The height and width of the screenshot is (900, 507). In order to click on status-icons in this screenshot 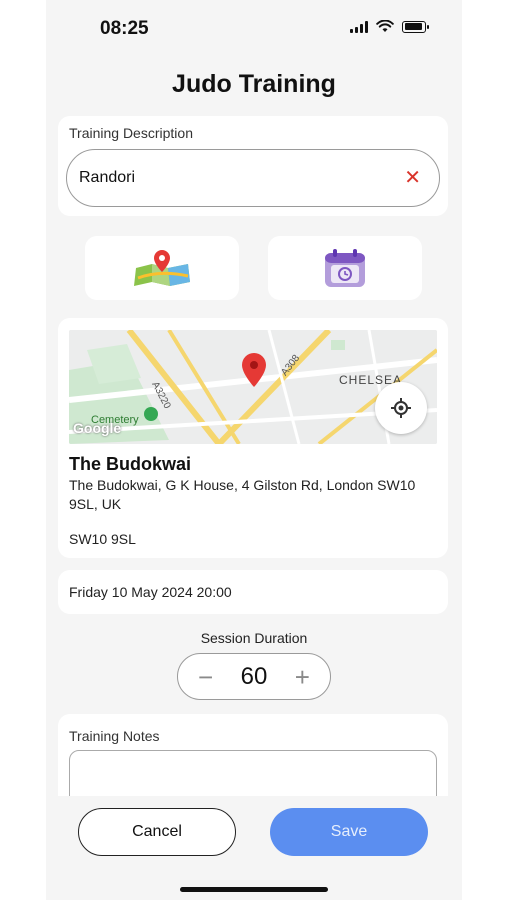, I will do `click(389, 26)`.